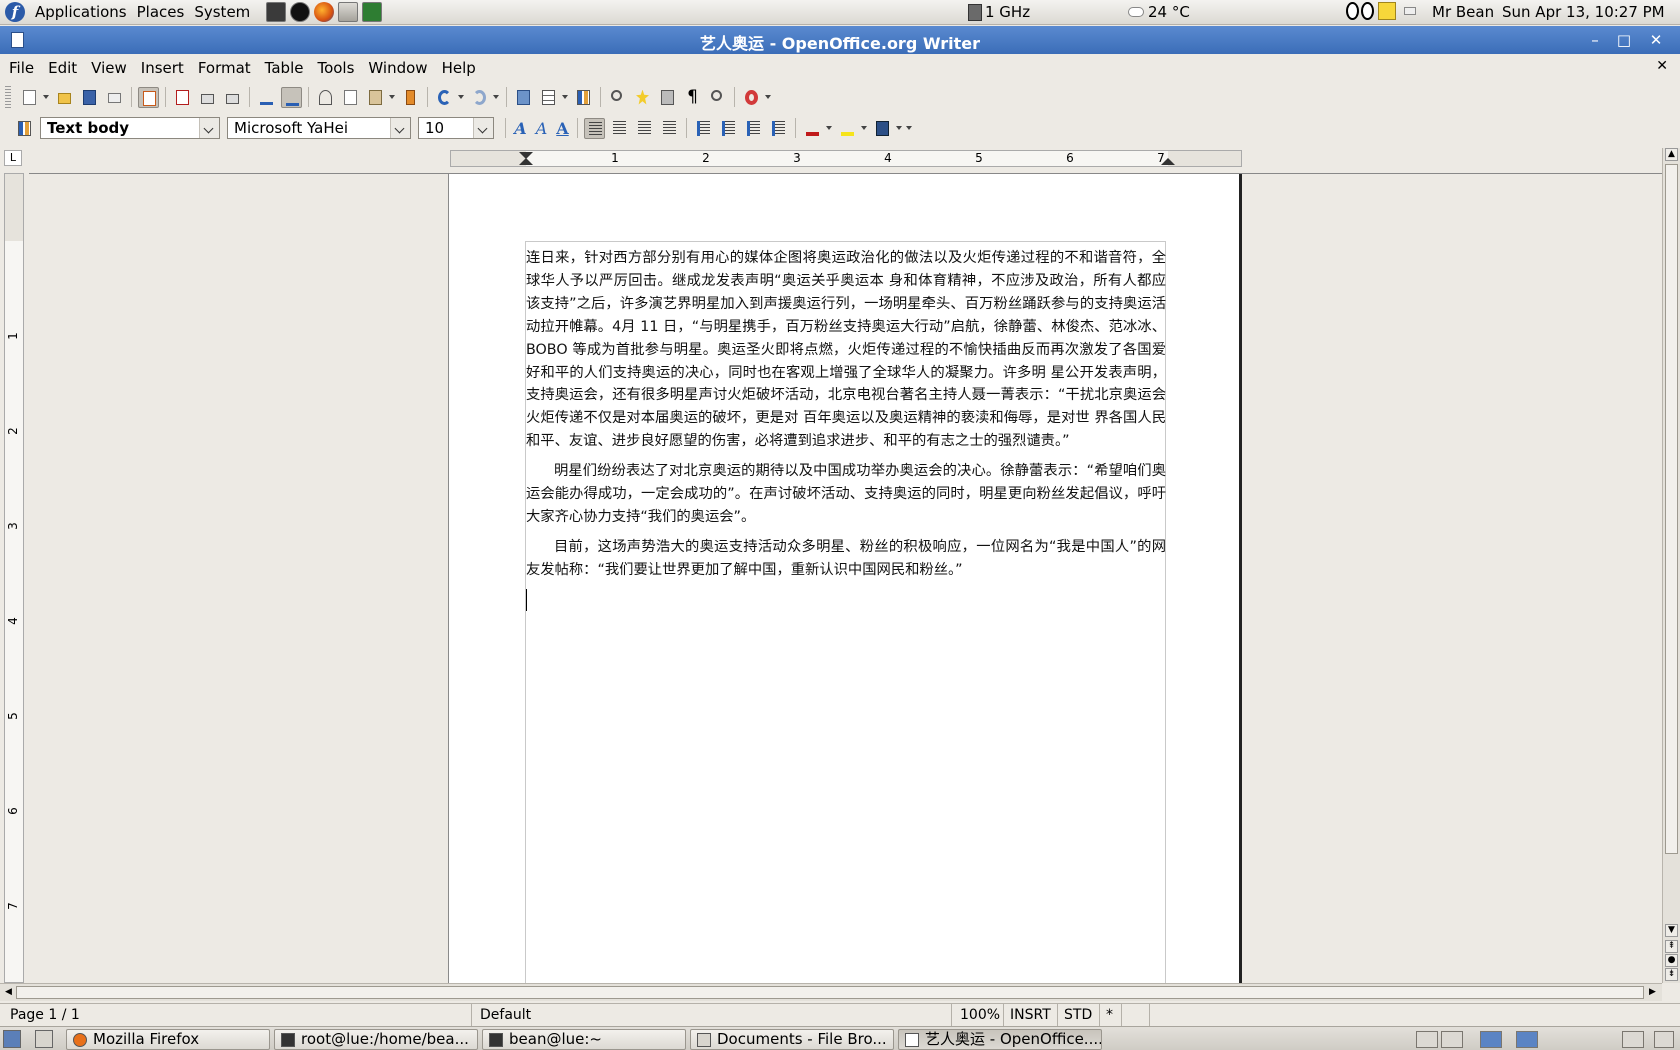  Describe the element at coordinates (717, 97) in the screenshot. I see `zoom-button` at that location.